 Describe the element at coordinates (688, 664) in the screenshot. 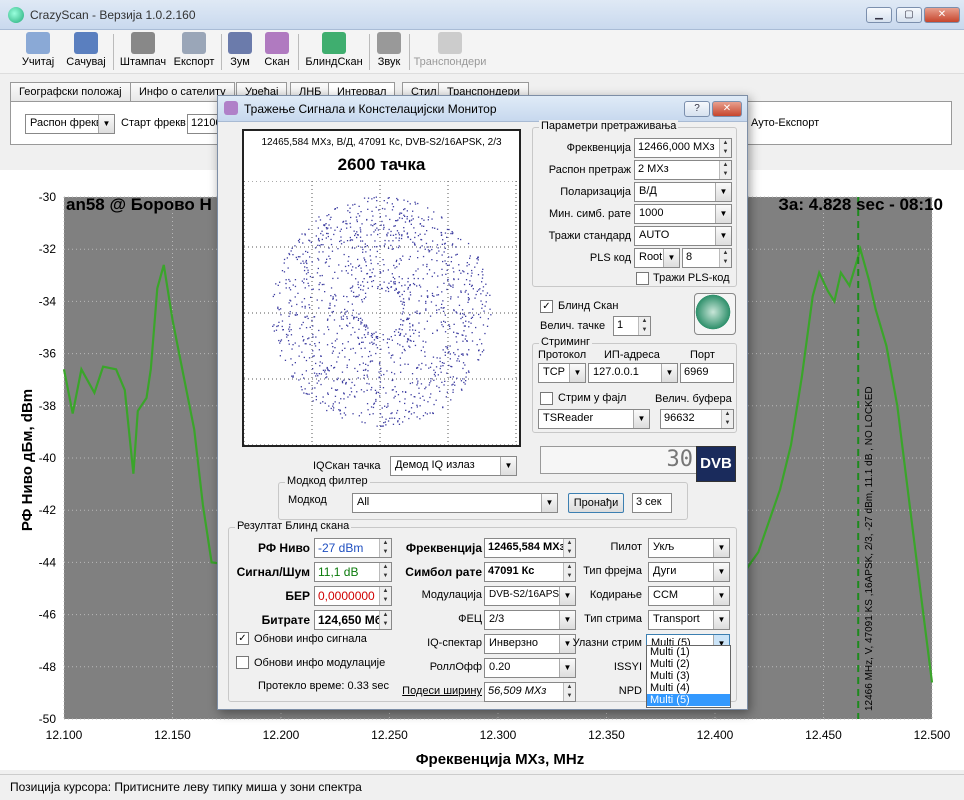

I see `dropdown-item: Multi (2)` at that location.